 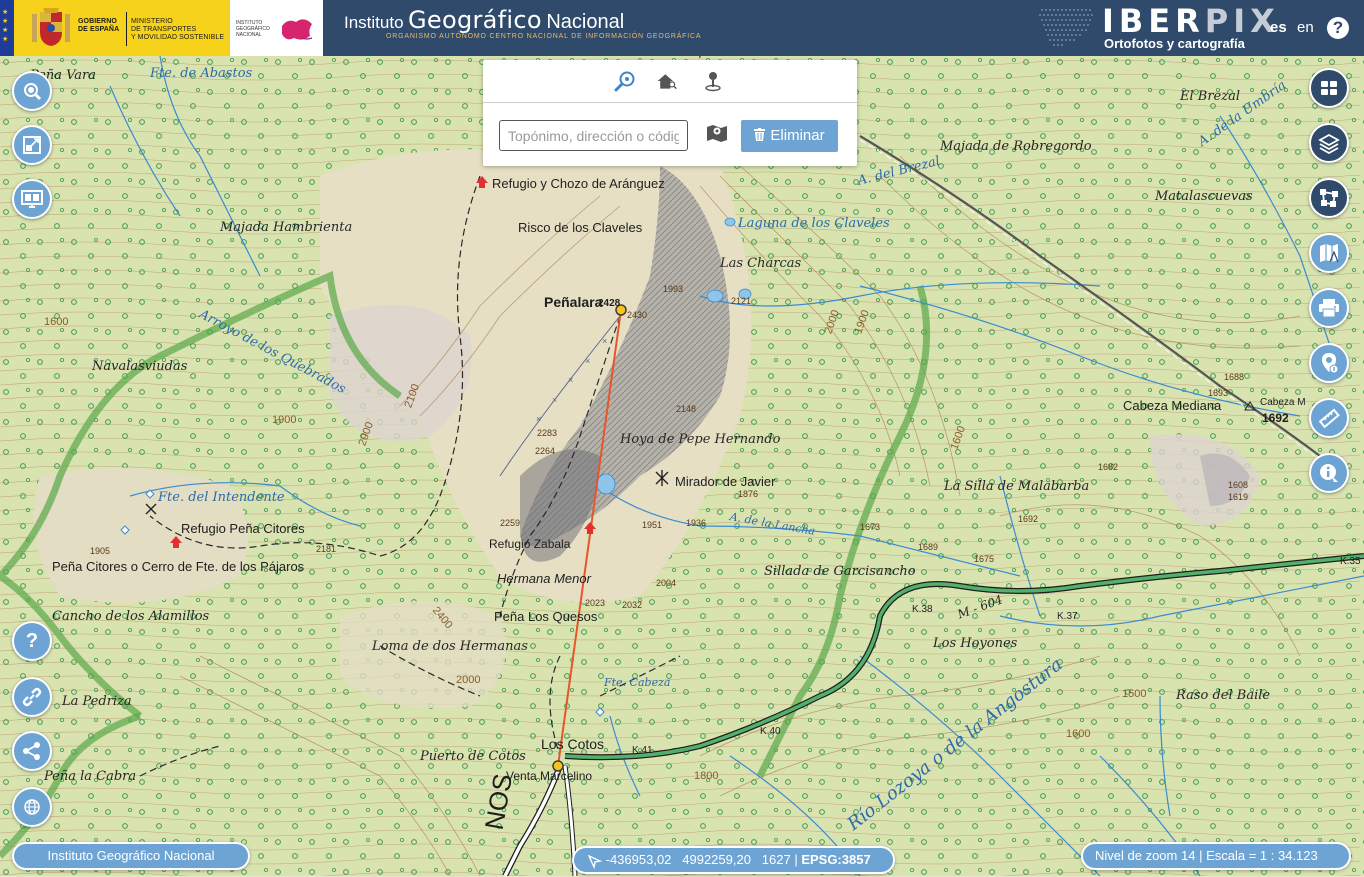 I want to click on delete-button: Eliminar, so click(x=789, y=136).